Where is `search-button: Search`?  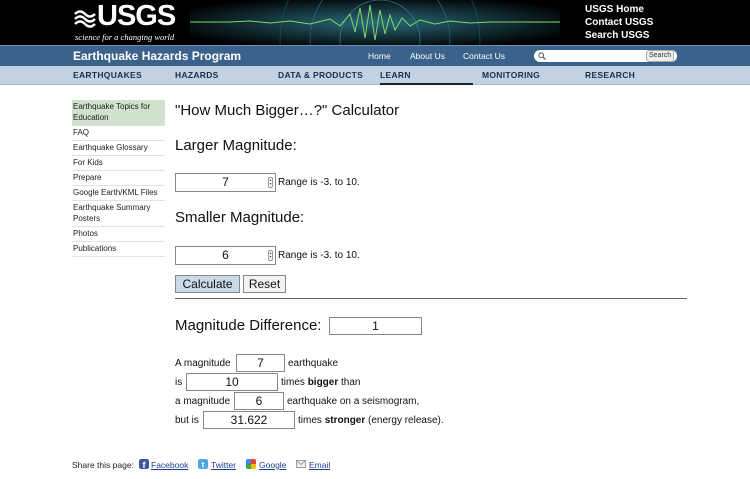 search-button: Search is located at coordinates (660, 56).